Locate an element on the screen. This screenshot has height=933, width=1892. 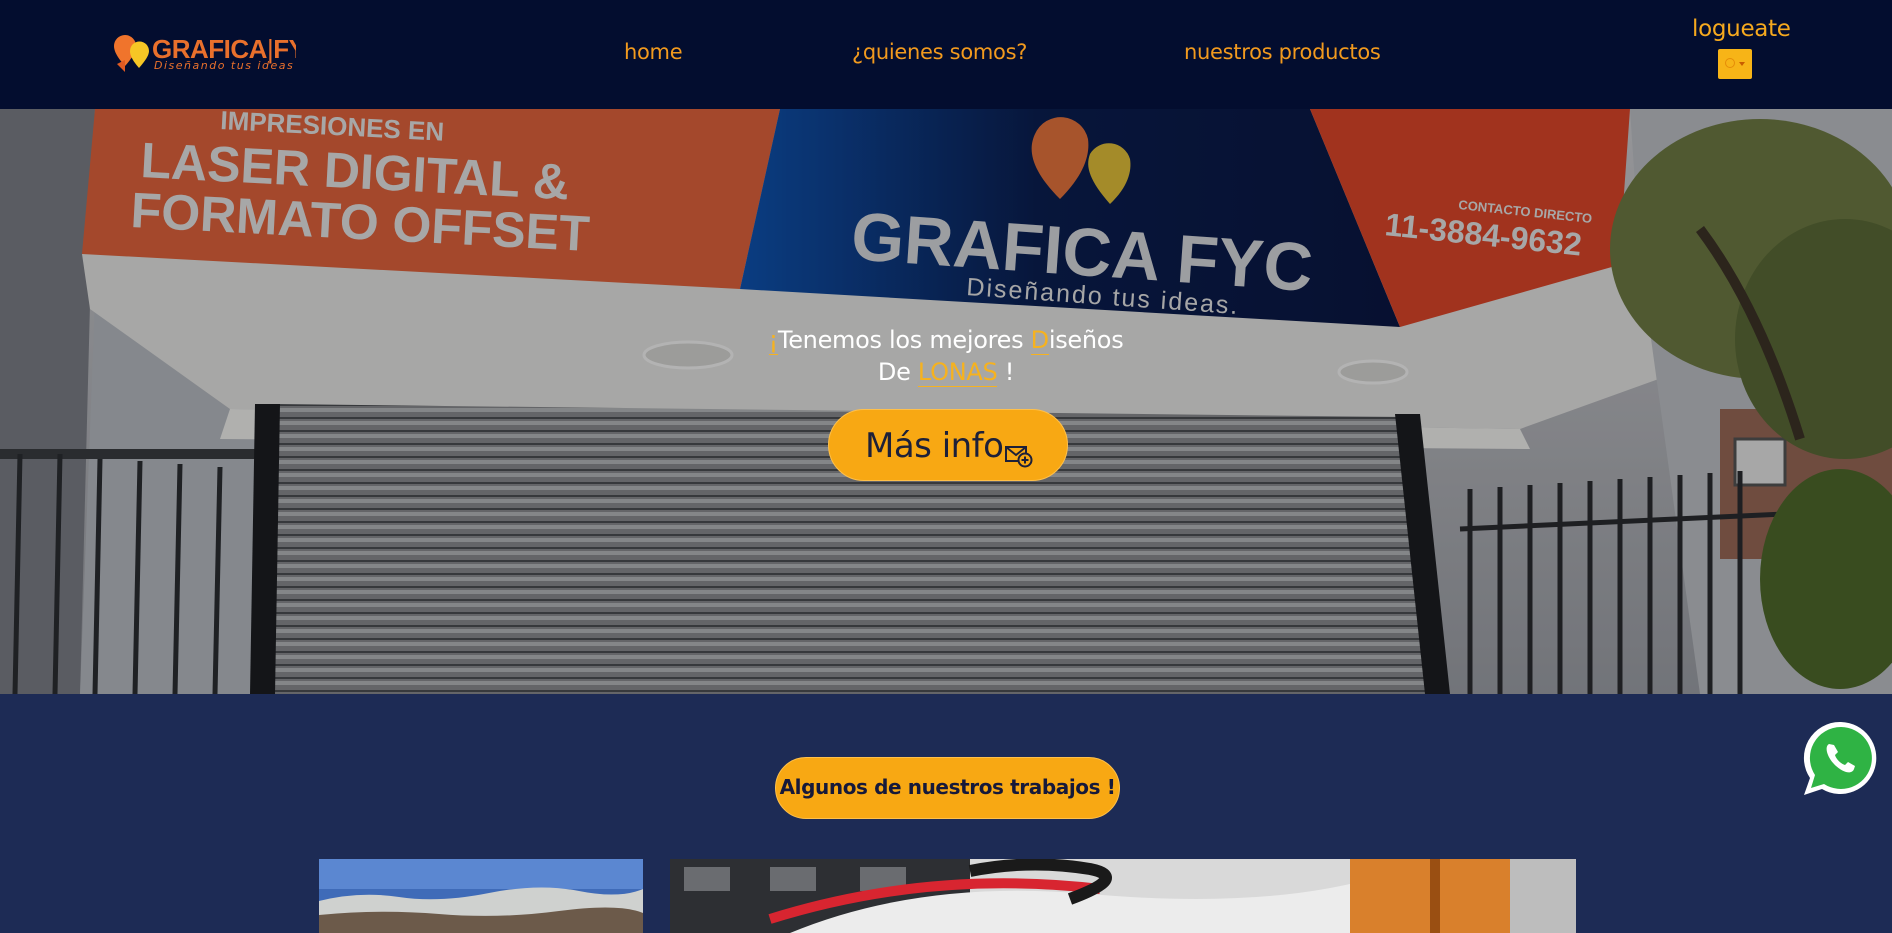
whatsapp-button is located at coordinates (1841, 758).